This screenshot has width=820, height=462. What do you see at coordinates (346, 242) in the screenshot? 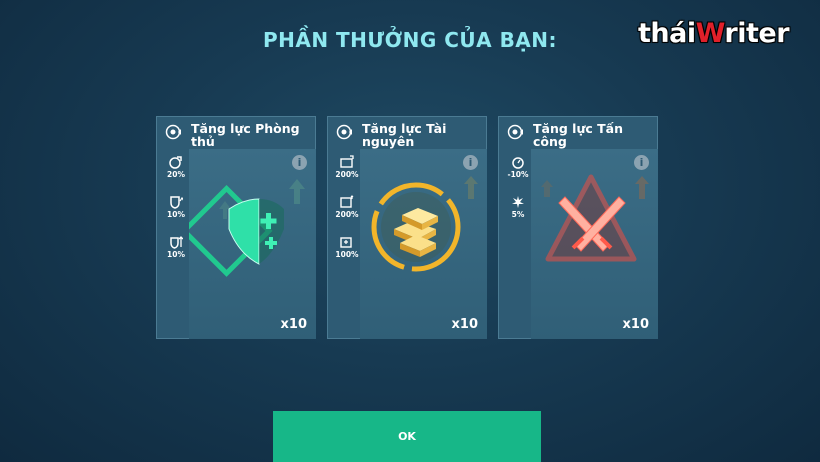
I see `resource-production-icon` at bounding box center [346, 242].